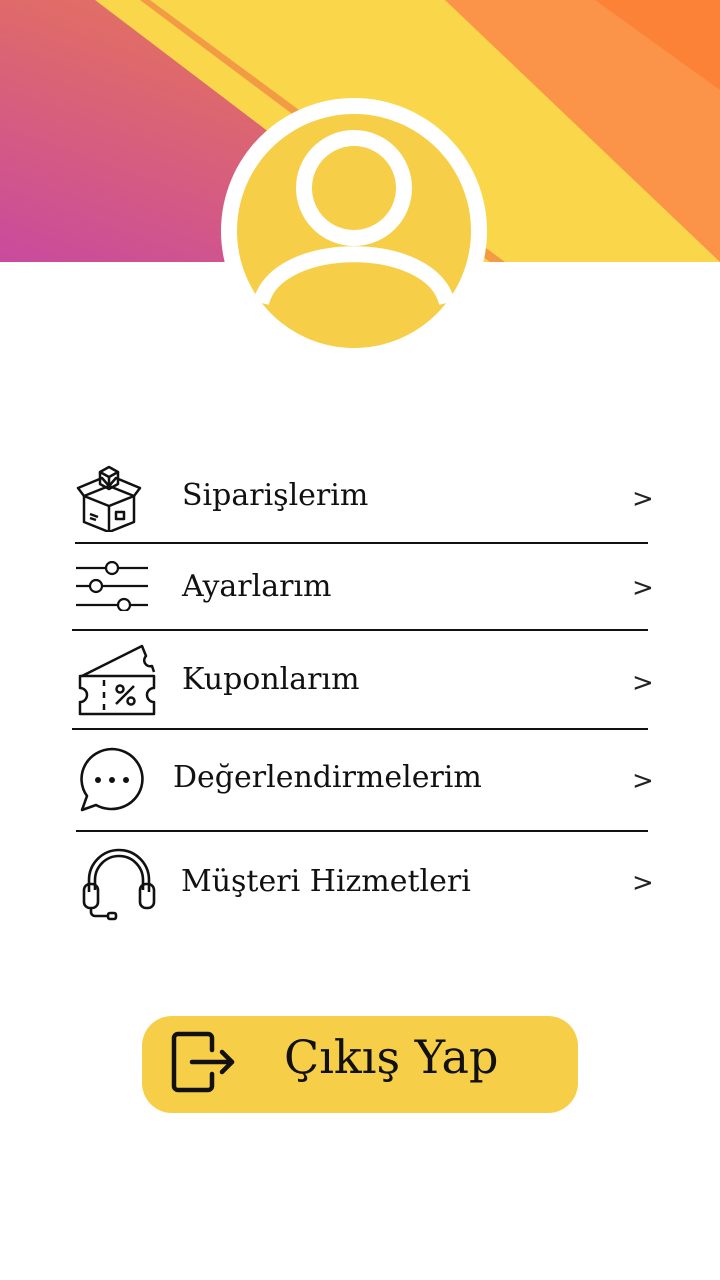  Describe the element at coordinates (203, 1065) in the screenshot. I see `logout-icon` at that location.